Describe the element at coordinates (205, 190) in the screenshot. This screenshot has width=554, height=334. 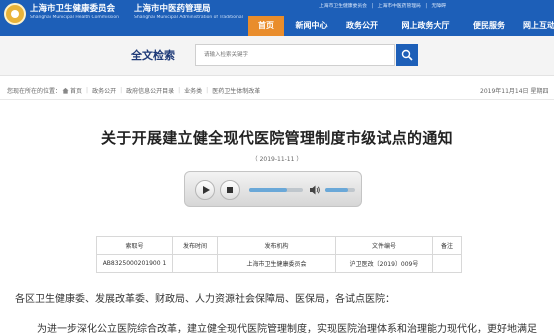
I see `play-icon` at that location.